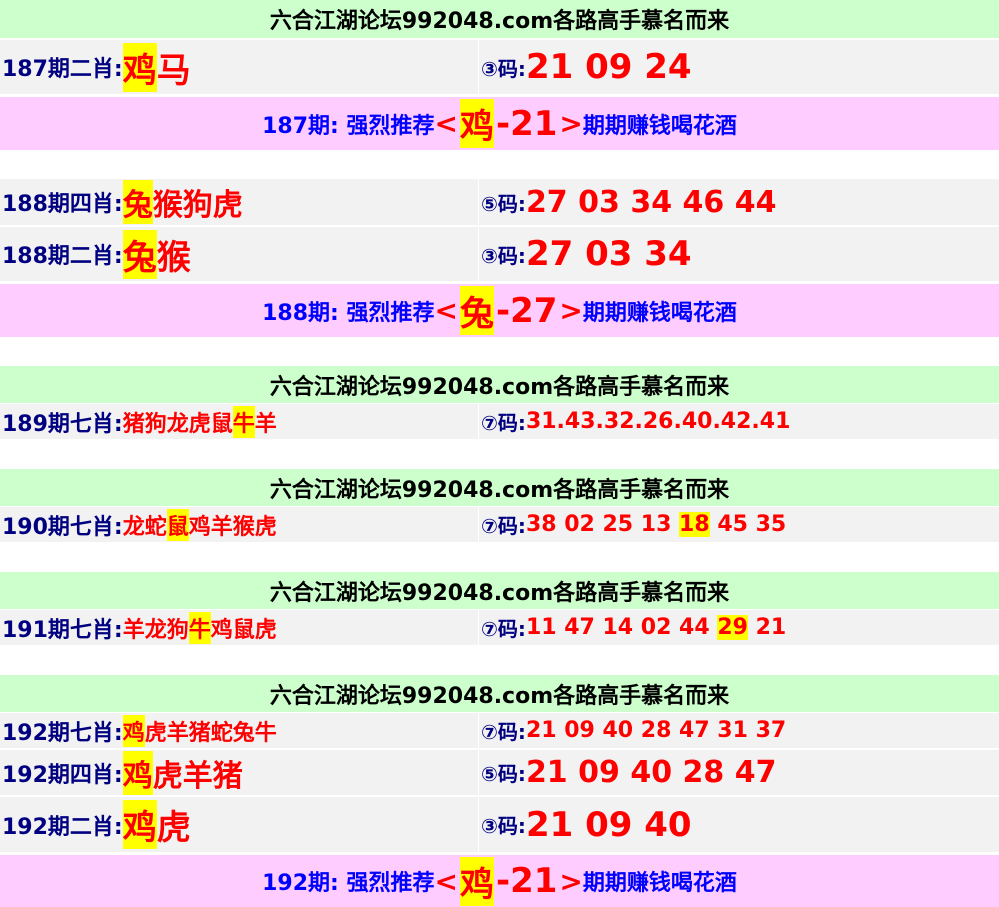  Describe the element at coordinates (62, 204) in the screenshot. I see `period-label: 188期四肖:` at that location.